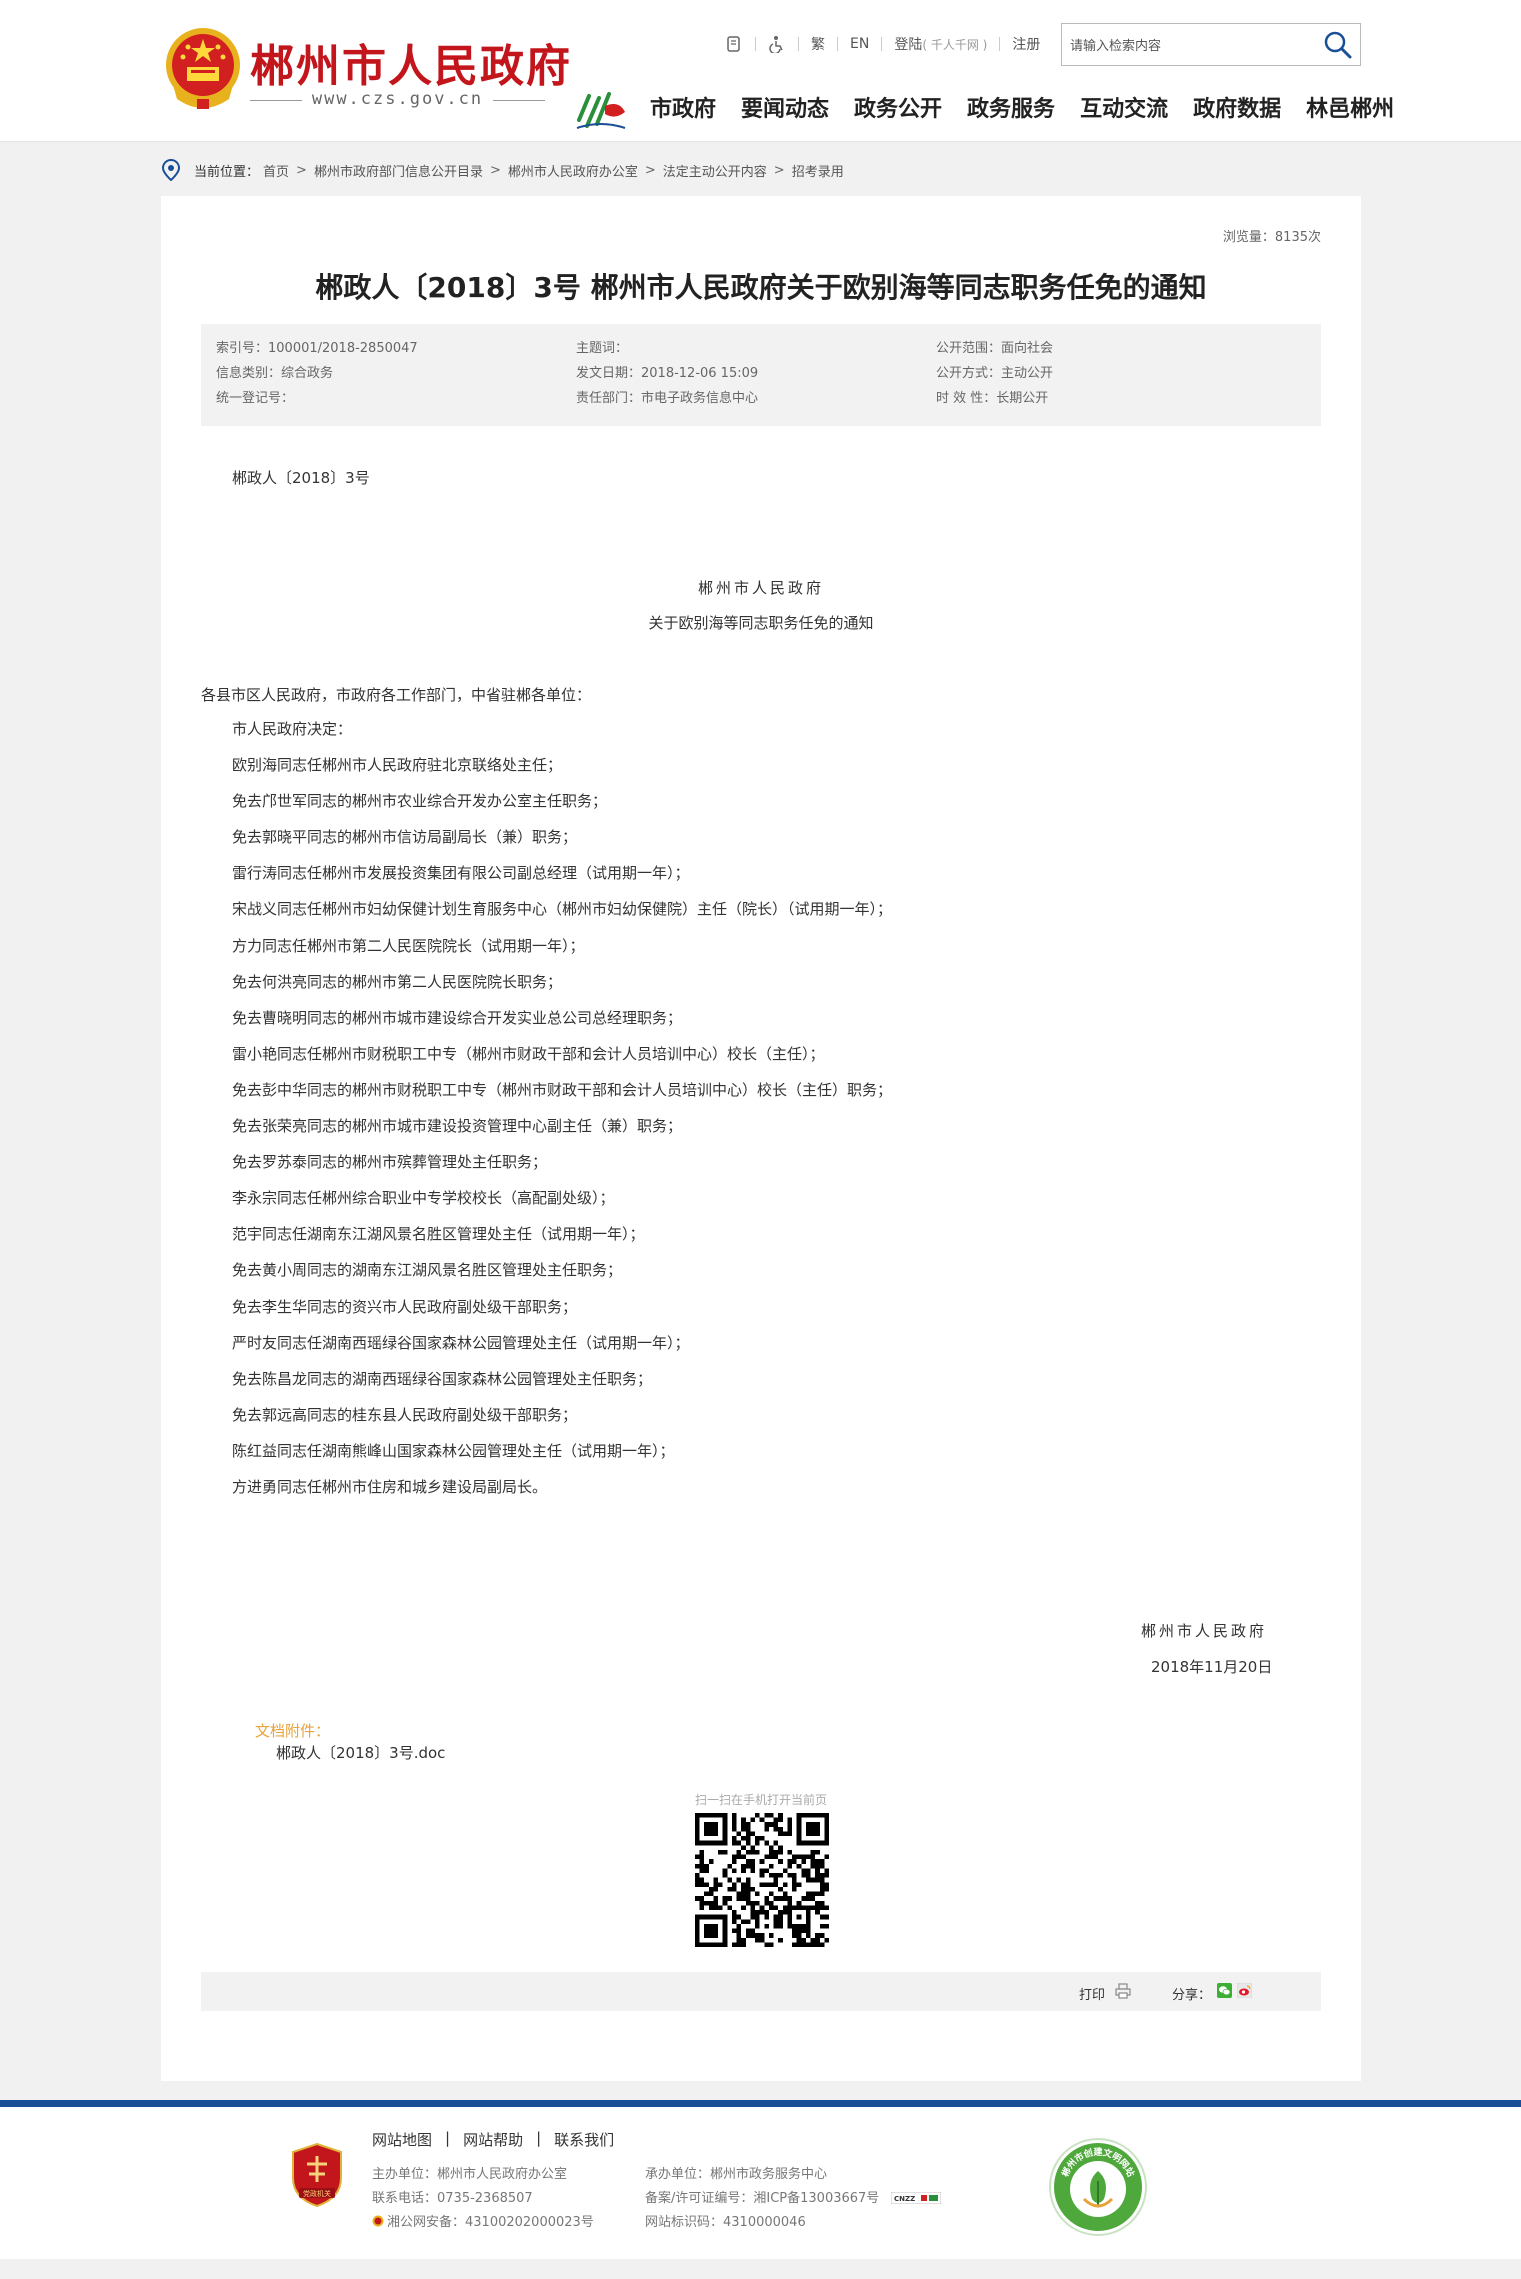 The width and height of the screenshot is (1521, 2279). I want to click on site-url-row: www.czs.gov.cn, so click(397, 100).